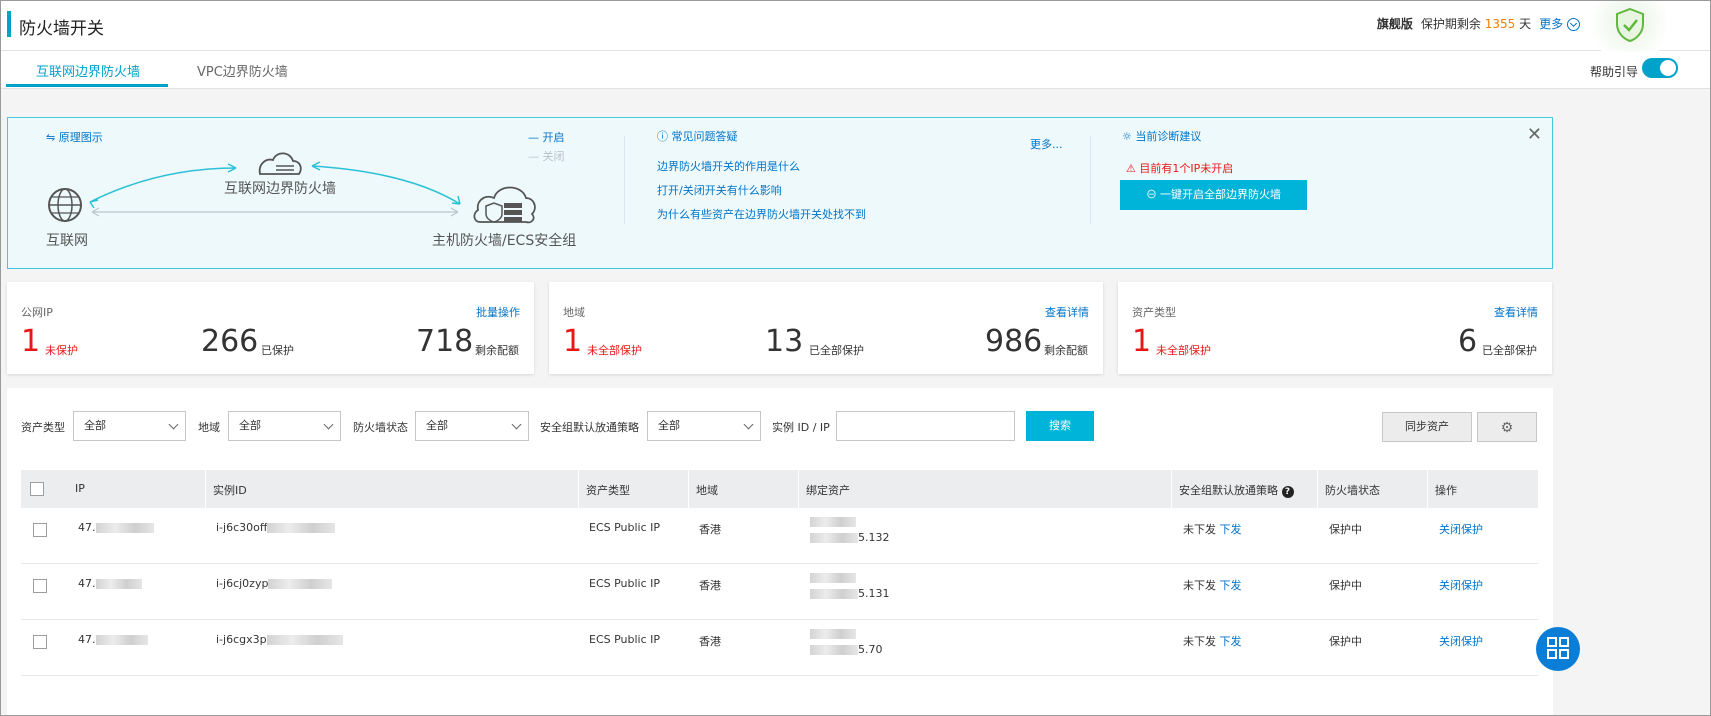 Image resolution: width=1711 pixels, height=716 pixels. What do you see at coordinates (1630, 25) in the screenshot?
I see `shield-check-icon` at bounding box center [1630, 25].